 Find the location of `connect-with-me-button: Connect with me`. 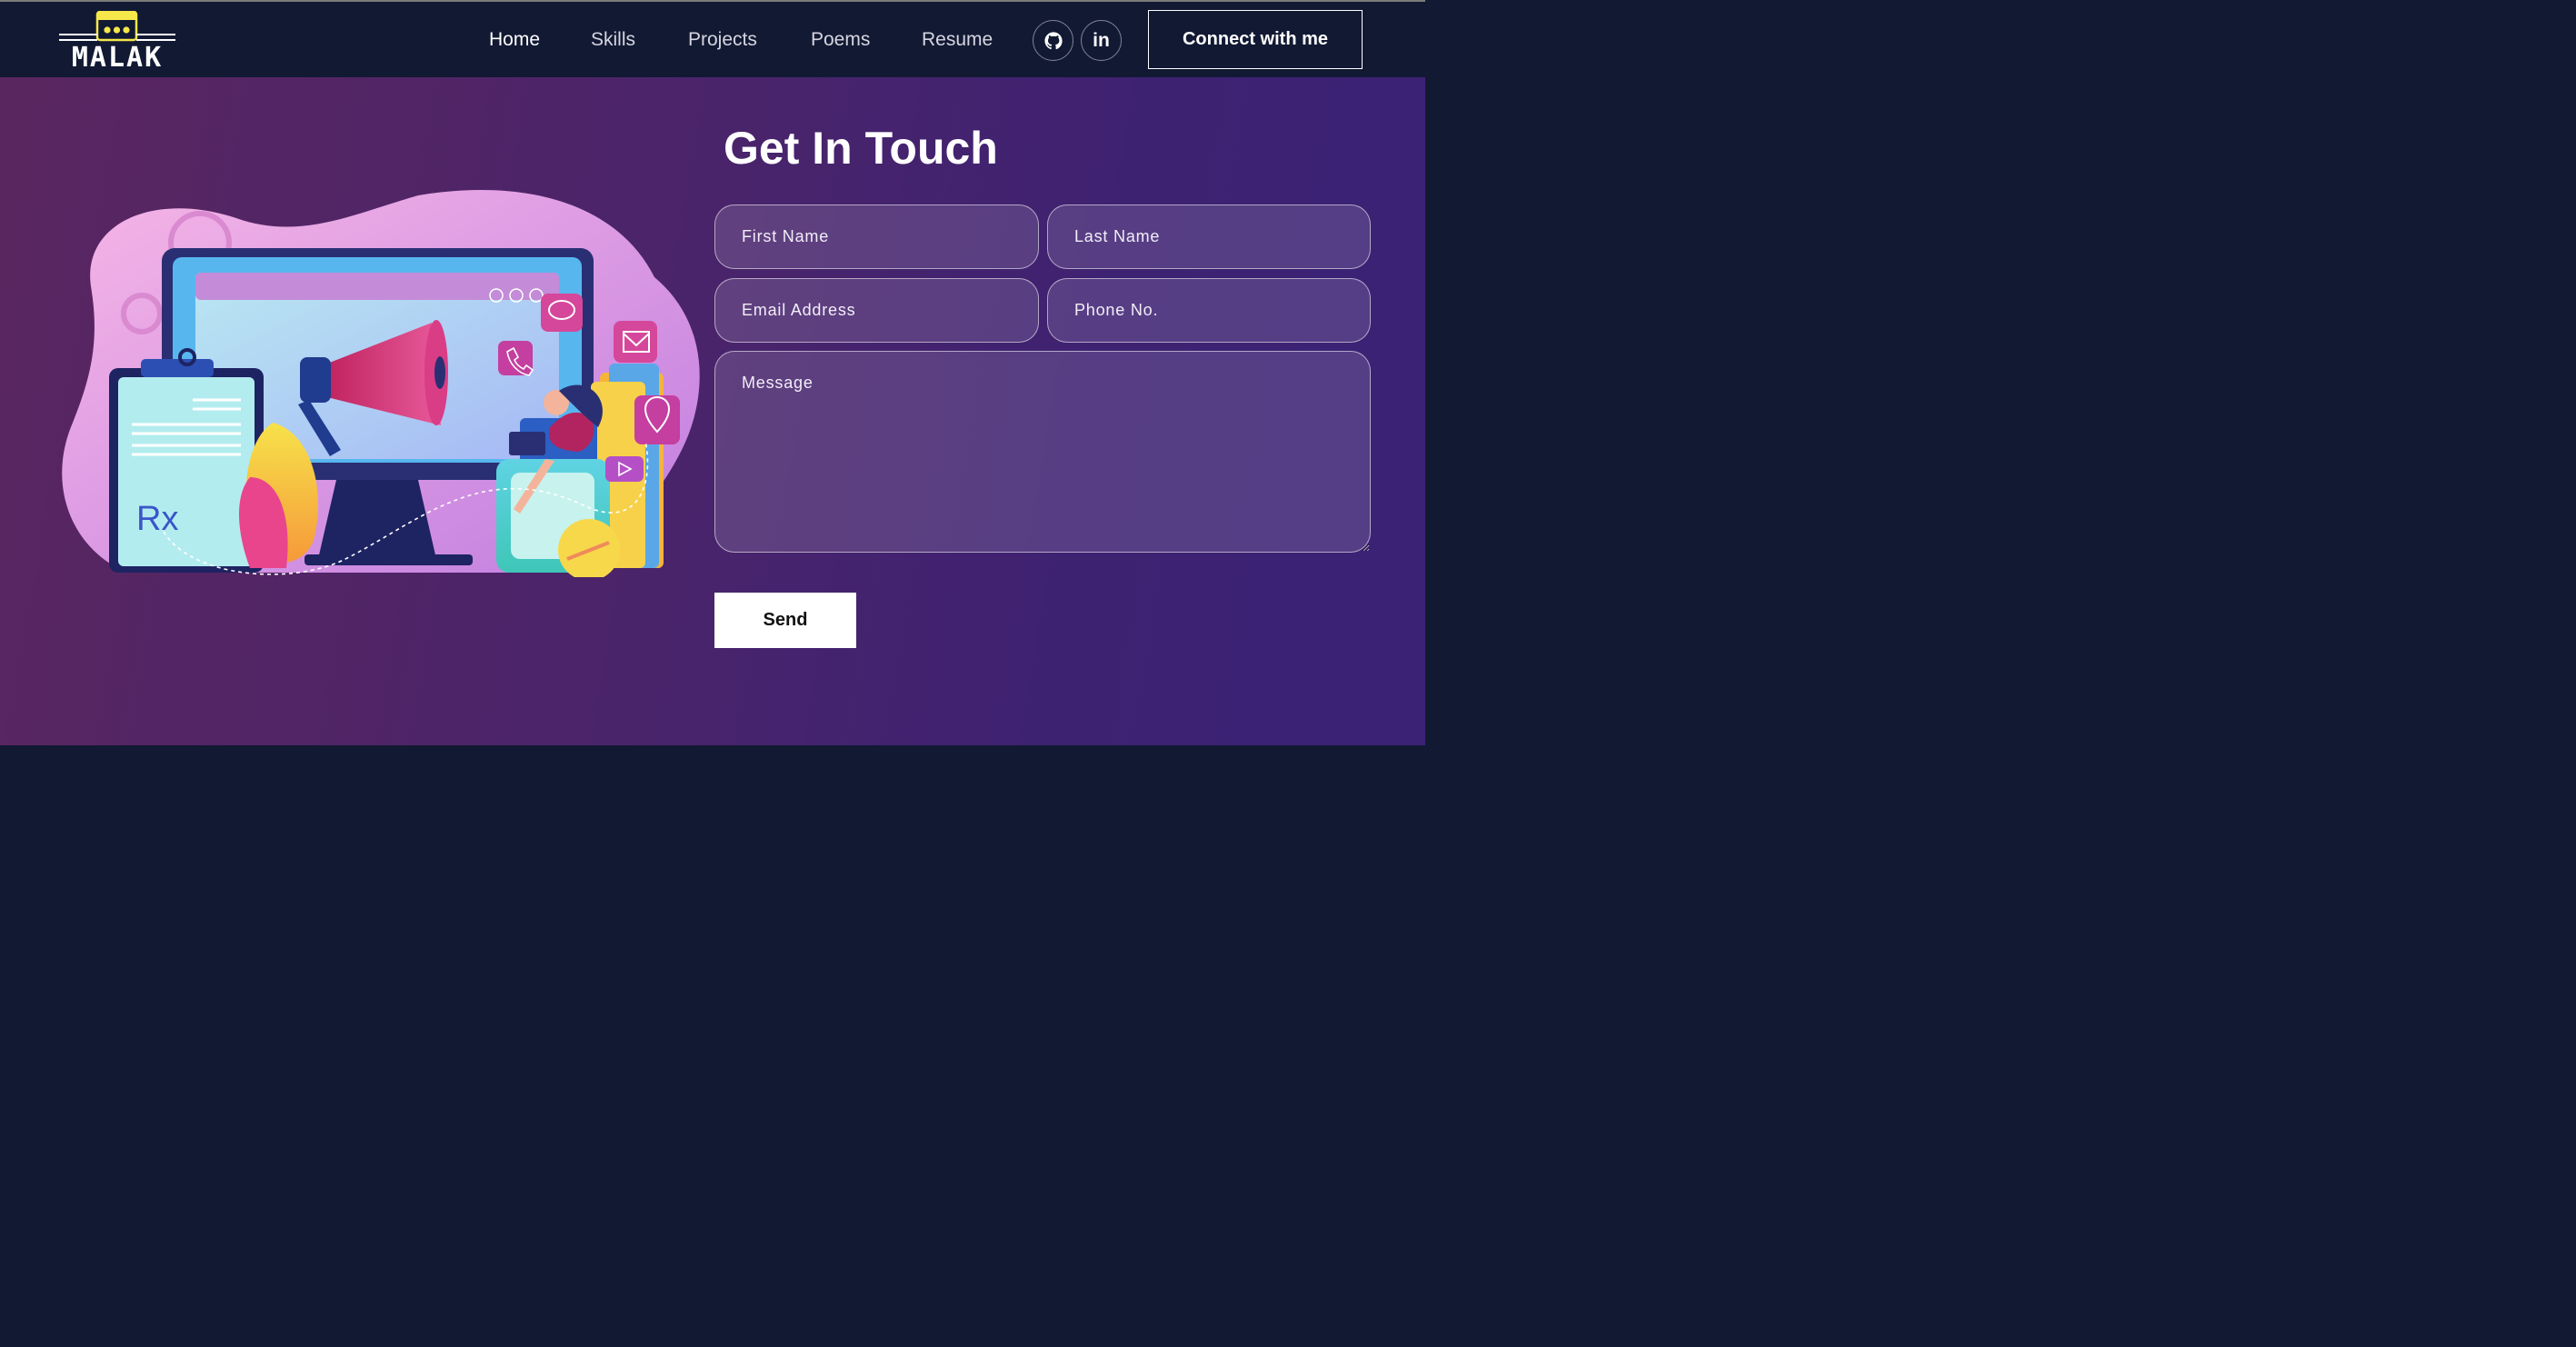

connect-with-me-button: Connect with me is located at coordinates (1255, 39).